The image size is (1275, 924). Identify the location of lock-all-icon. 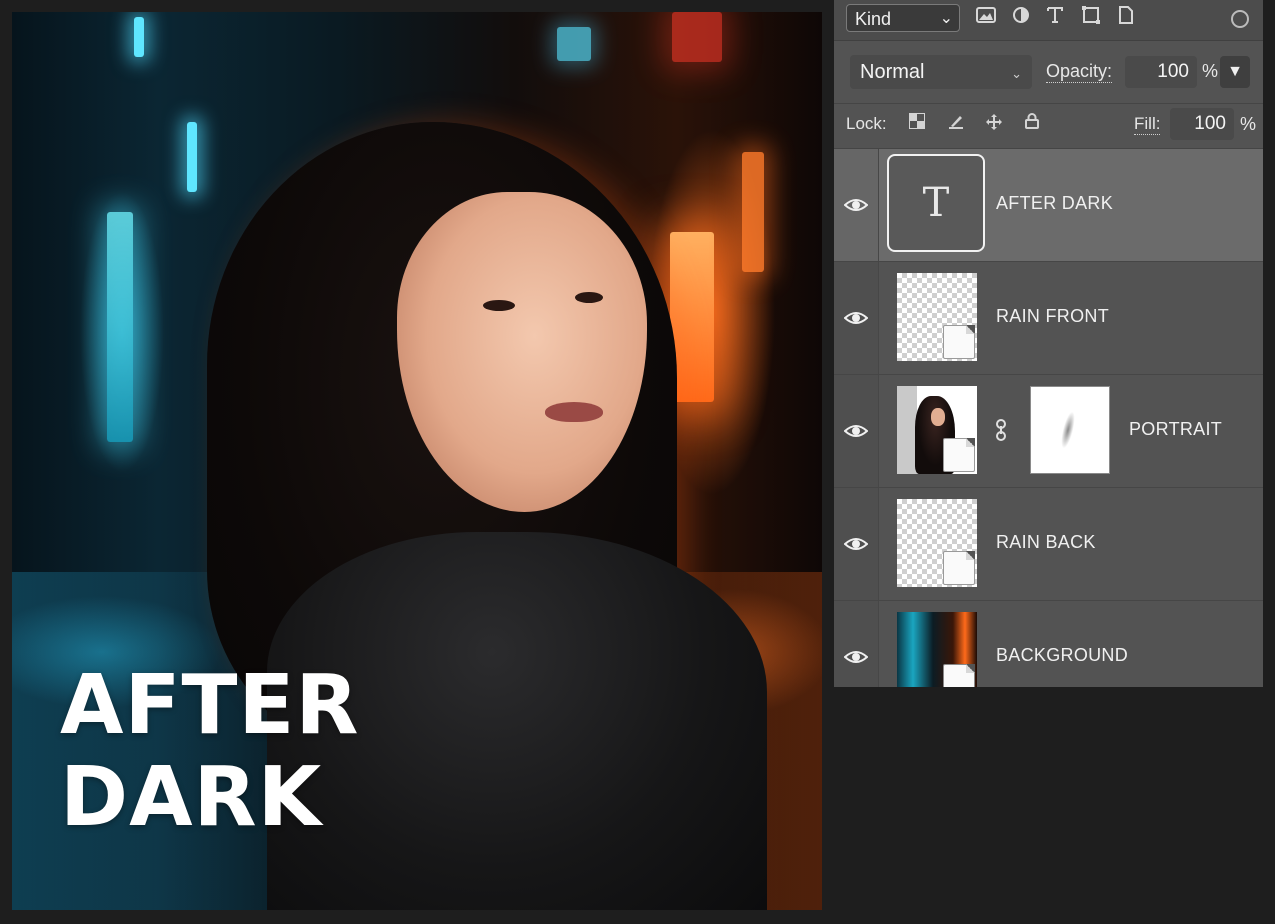
(1032, 124).